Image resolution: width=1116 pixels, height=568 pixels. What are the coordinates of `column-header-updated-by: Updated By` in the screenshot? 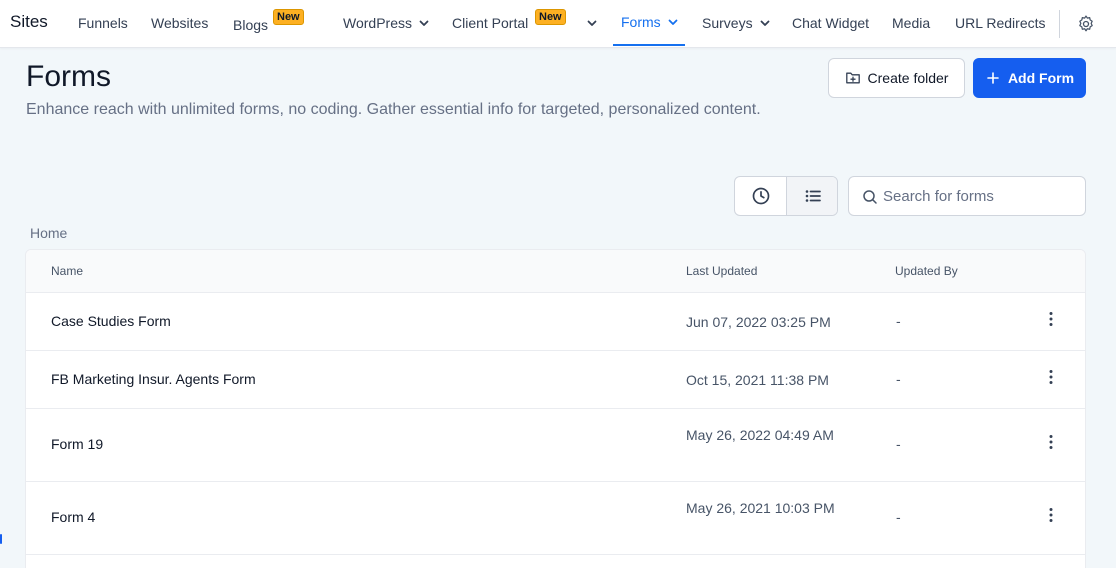 It's located at (926, 271).